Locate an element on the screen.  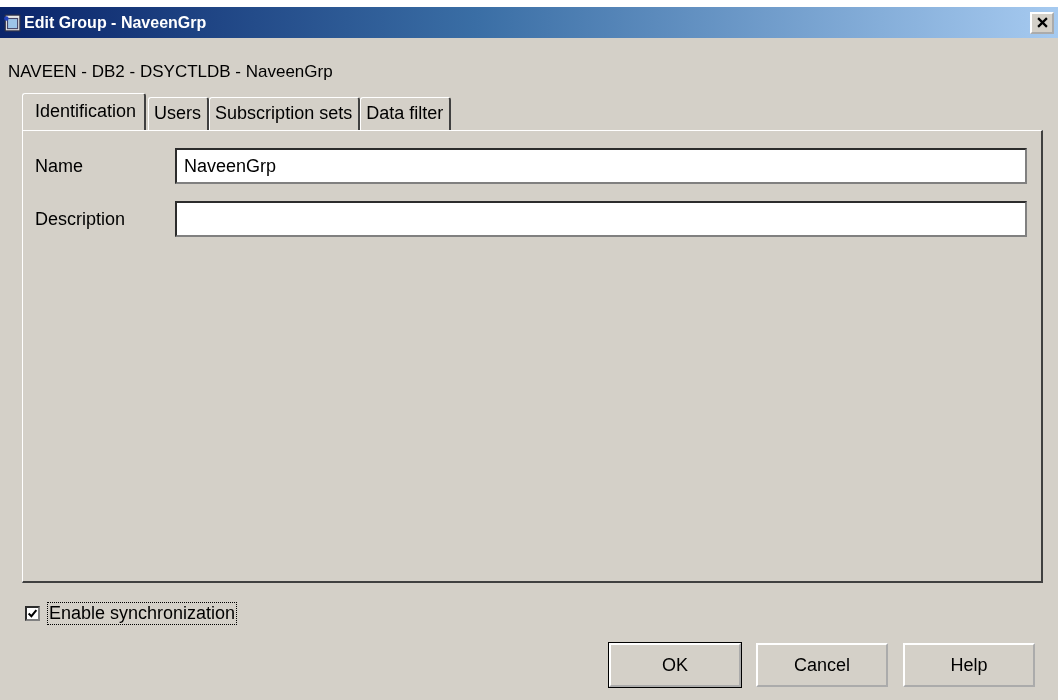
input-field is located at coordinates (601, 219).